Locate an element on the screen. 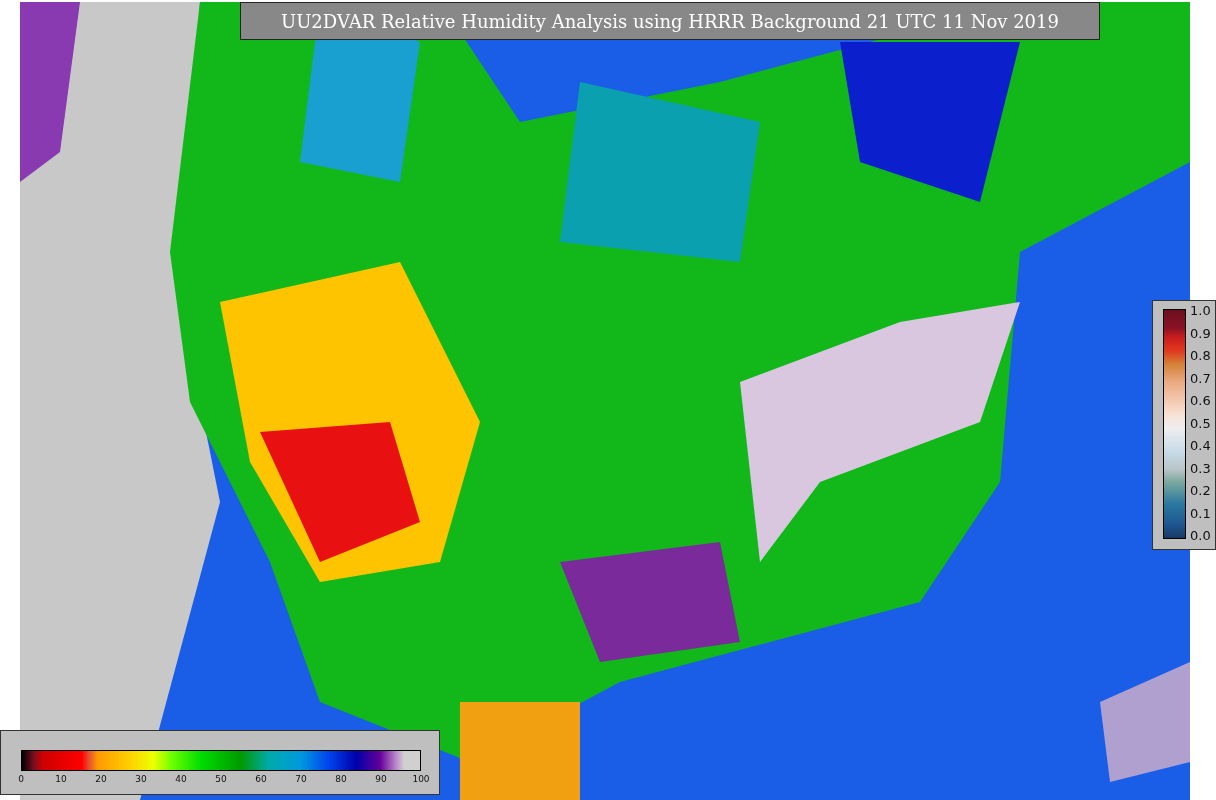 The height and width of the screenshot is (800, 1216). tick-label: 1.0 is located at coordinates (1200, 310).